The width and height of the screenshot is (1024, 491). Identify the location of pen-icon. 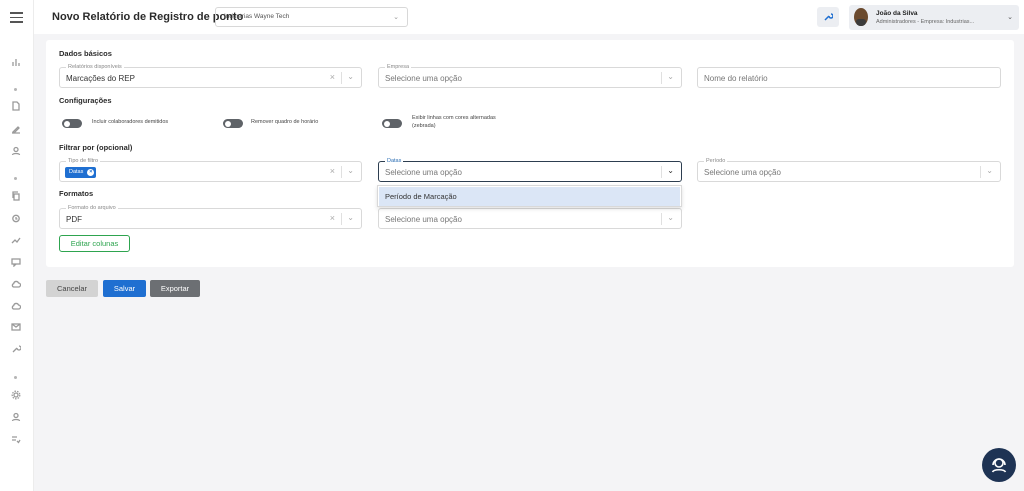
(16, 129).